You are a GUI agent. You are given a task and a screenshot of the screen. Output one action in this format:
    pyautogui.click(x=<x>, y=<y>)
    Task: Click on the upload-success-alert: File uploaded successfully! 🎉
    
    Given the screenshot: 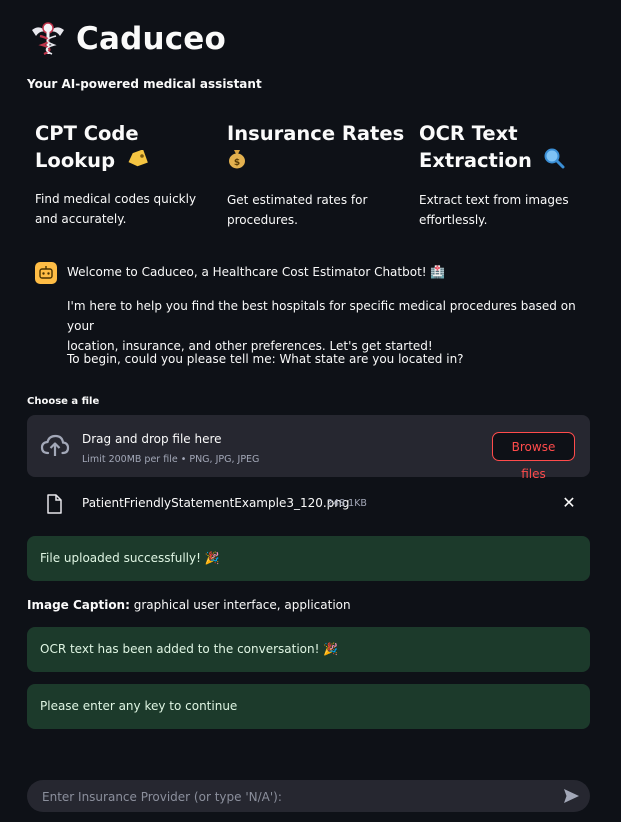 What is the action you would take?
    pyautogui.click(x=308, y=558)
    